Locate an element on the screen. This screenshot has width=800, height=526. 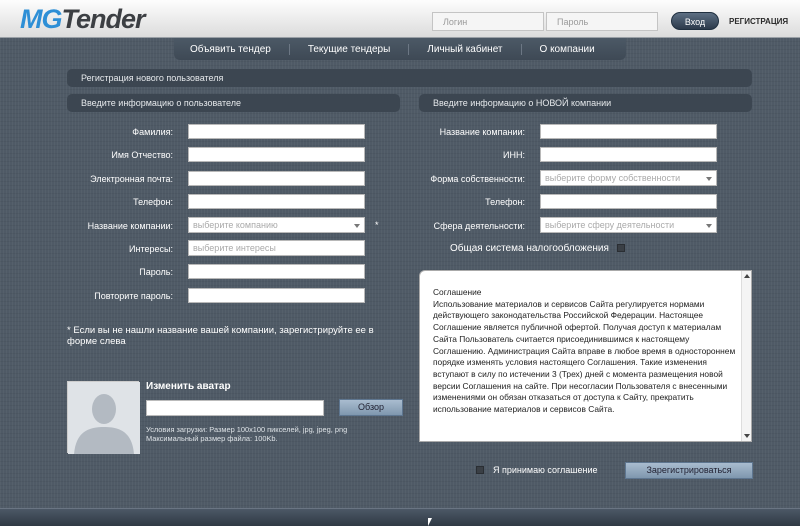
accept-agreement-label: Я принимаю соглашение is located at coordinates (545, 470).